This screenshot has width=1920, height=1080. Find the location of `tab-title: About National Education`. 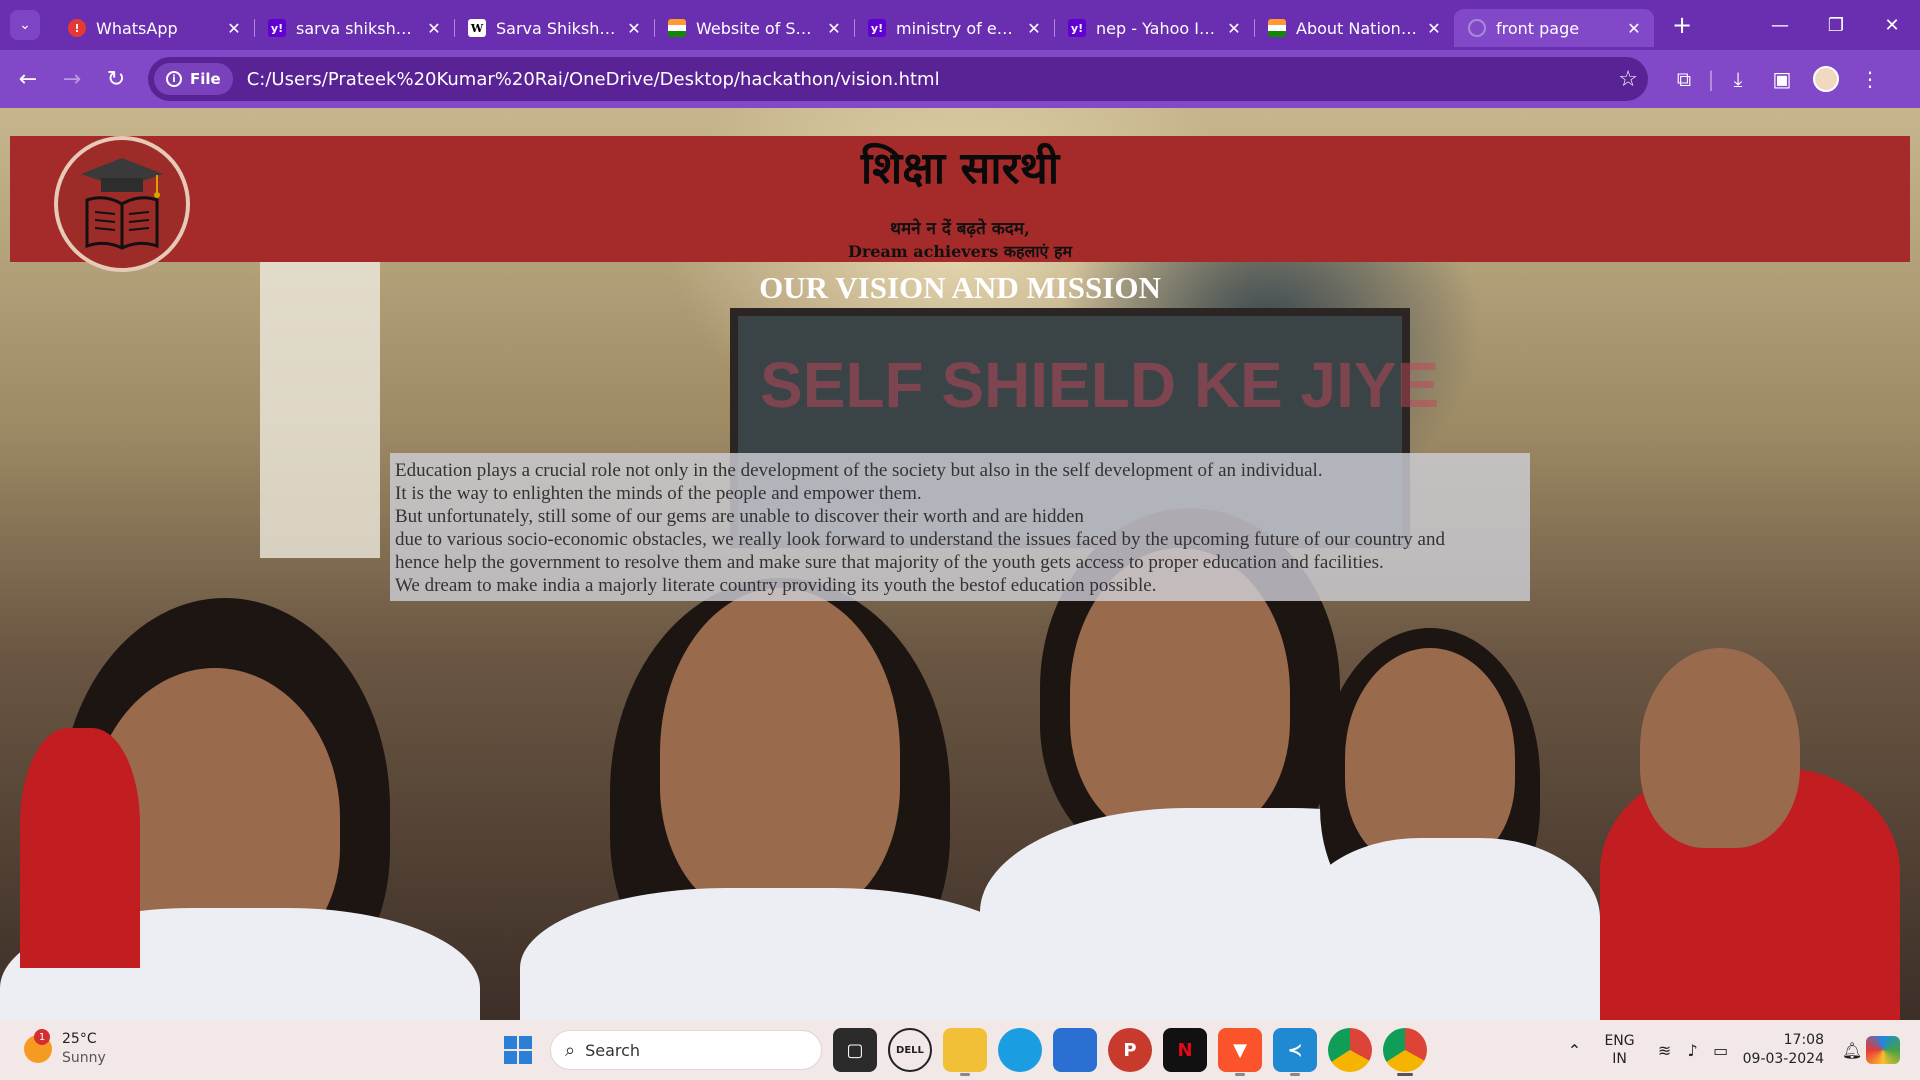

tab-title: About National Education is located at coordinates (1357, 28).